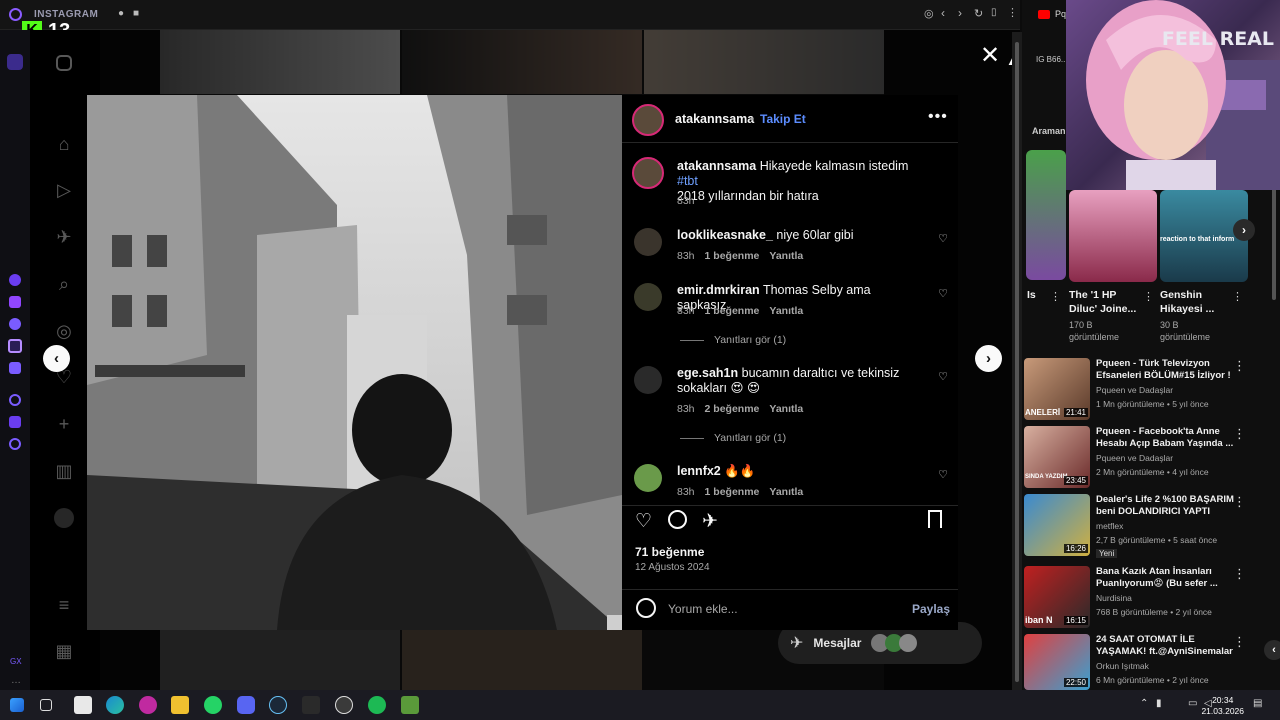 This screenshot has height=720, width=1280. I want to click on next-post-button: ›, so click(988, 358).